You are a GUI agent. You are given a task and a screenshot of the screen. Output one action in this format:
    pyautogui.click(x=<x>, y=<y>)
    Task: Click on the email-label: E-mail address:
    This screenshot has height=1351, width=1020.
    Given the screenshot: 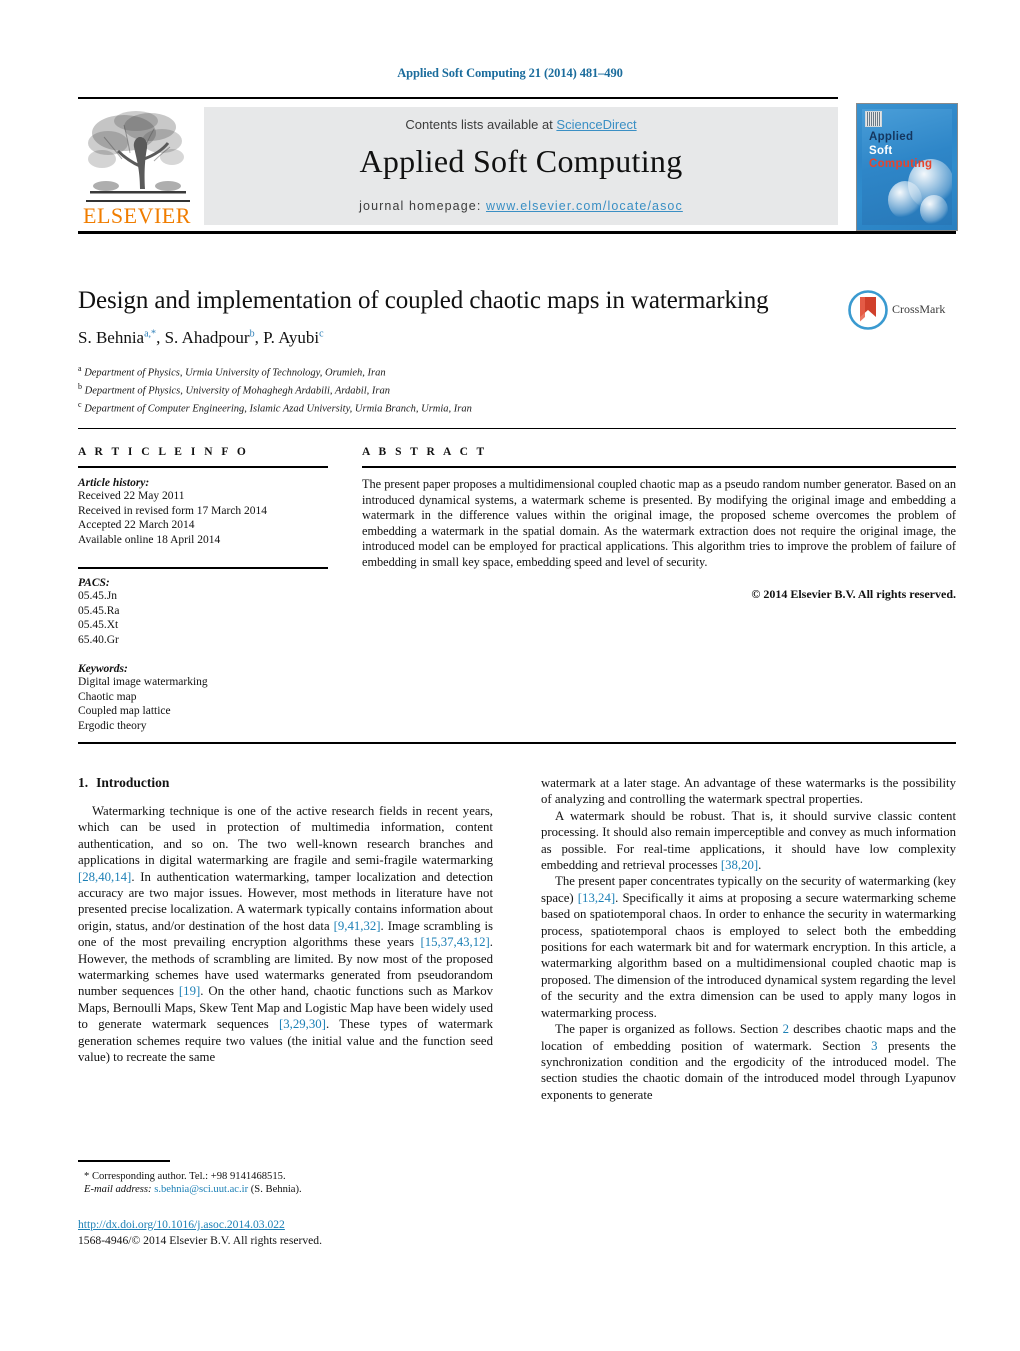 What is the action you would take?
    pyautogui.click(x=118, y=1189)
    